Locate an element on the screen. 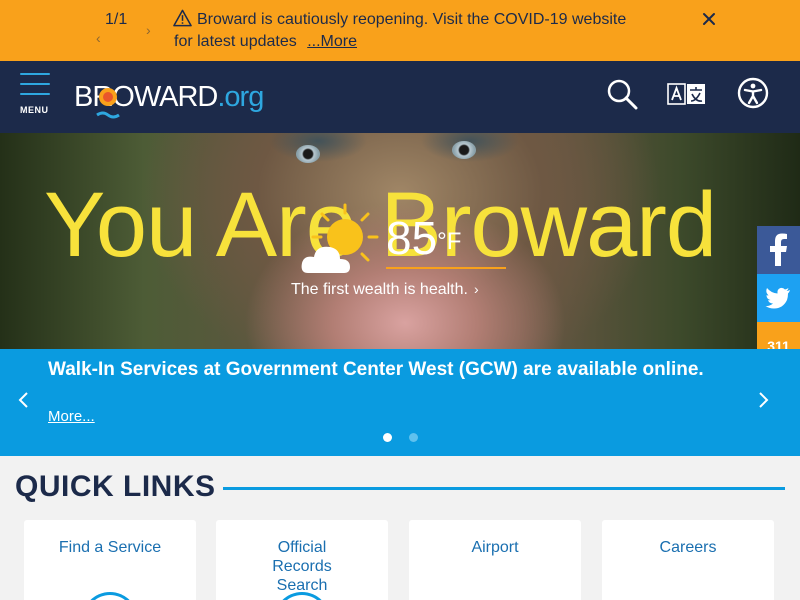 This screenshot has width=800, height=600. quick-links-divider is located at coordinates (504, 488).